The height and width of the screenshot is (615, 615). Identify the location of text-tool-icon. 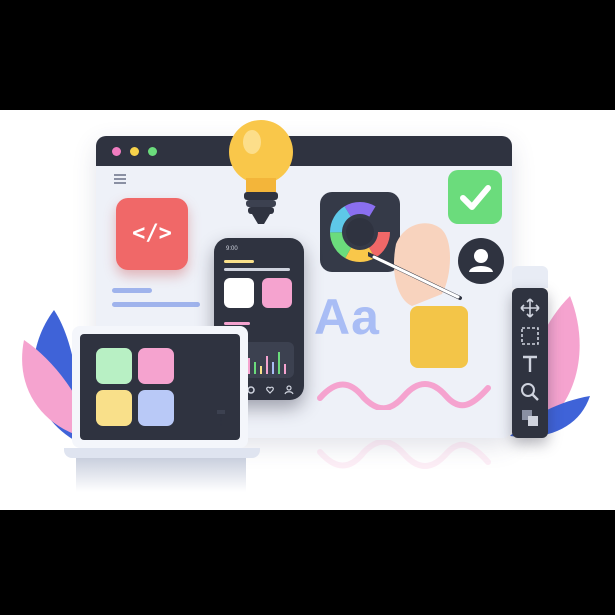
(530, 364).